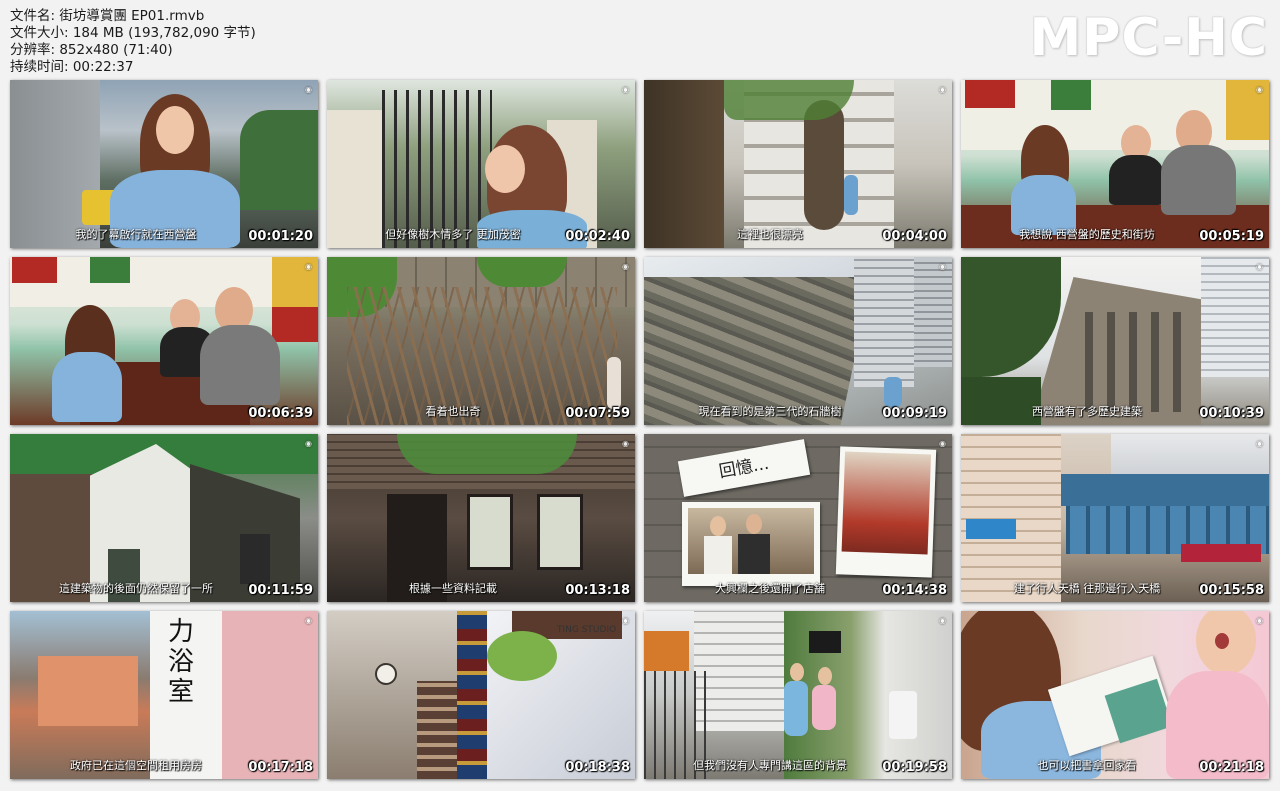 The width and height of the screenshot is (1280, 791). What do you see at coordinates (481, 518) in the screenshot?
I see `thumbnail-10: ◉ 根據一些資料記載 00:13:18` at bounding box center [481, 518].